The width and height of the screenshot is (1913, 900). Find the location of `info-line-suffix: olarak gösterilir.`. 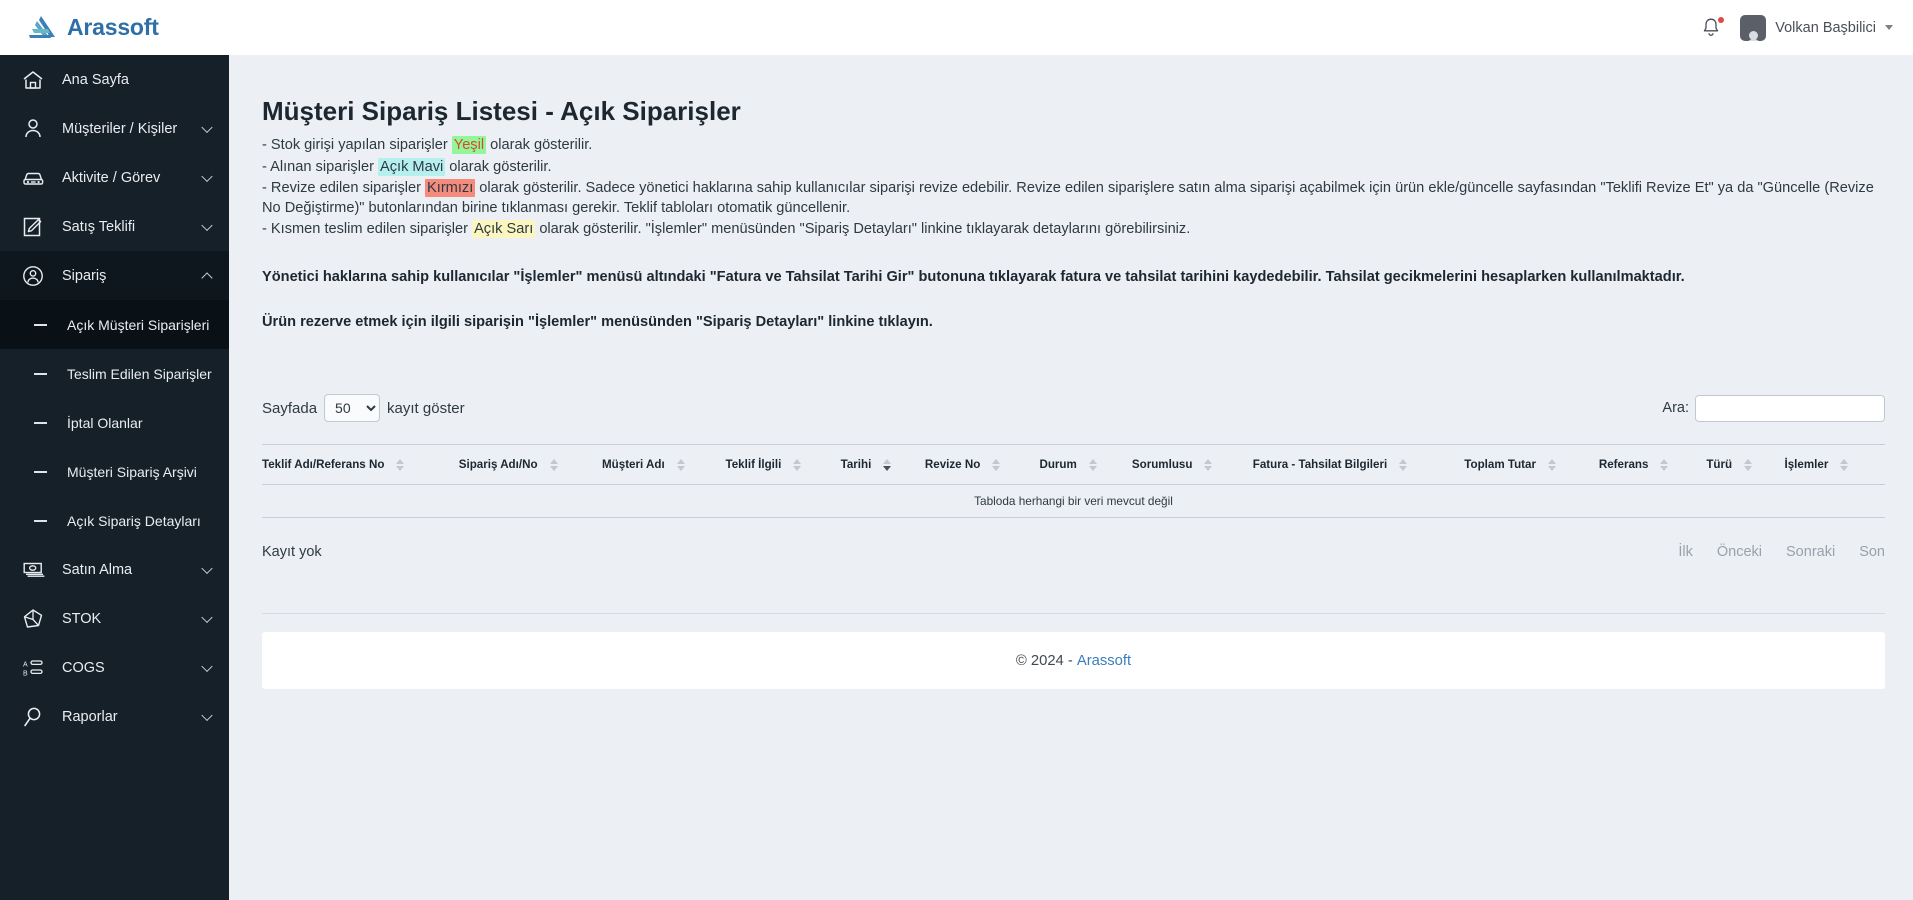

info-line-suffix: olarak gösterilir. is located at coordinates (498, 166).